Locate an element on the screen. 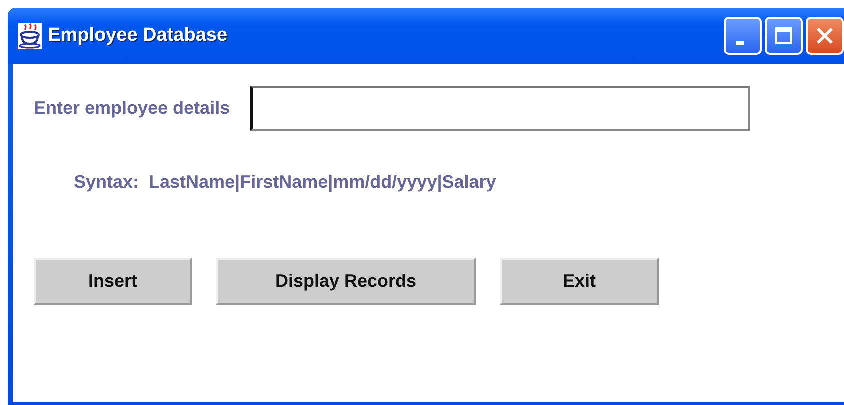 This screenshot has height=405, width=844. minimize-icon is located at coordinates (740, 43).